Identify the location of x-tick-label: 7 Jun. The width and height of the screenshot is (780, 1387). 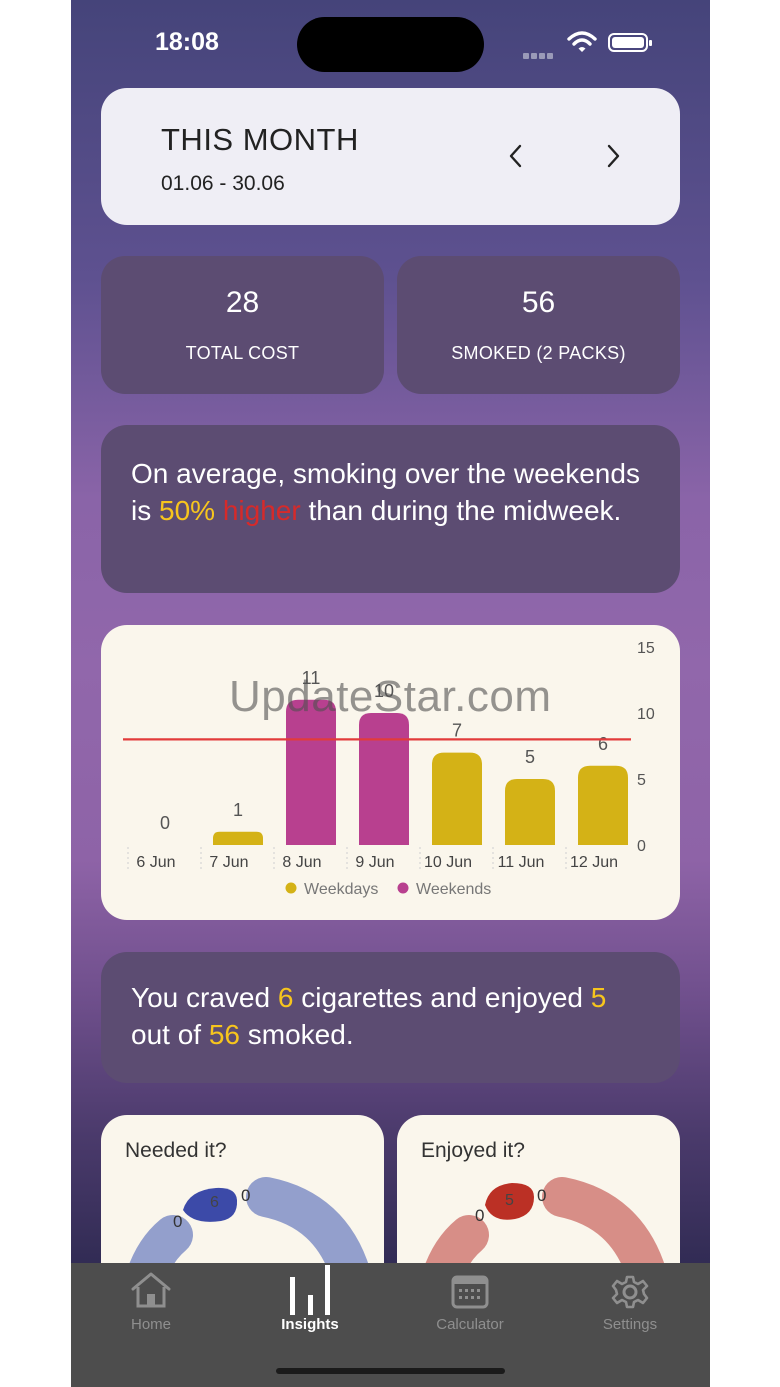
(228, 862).